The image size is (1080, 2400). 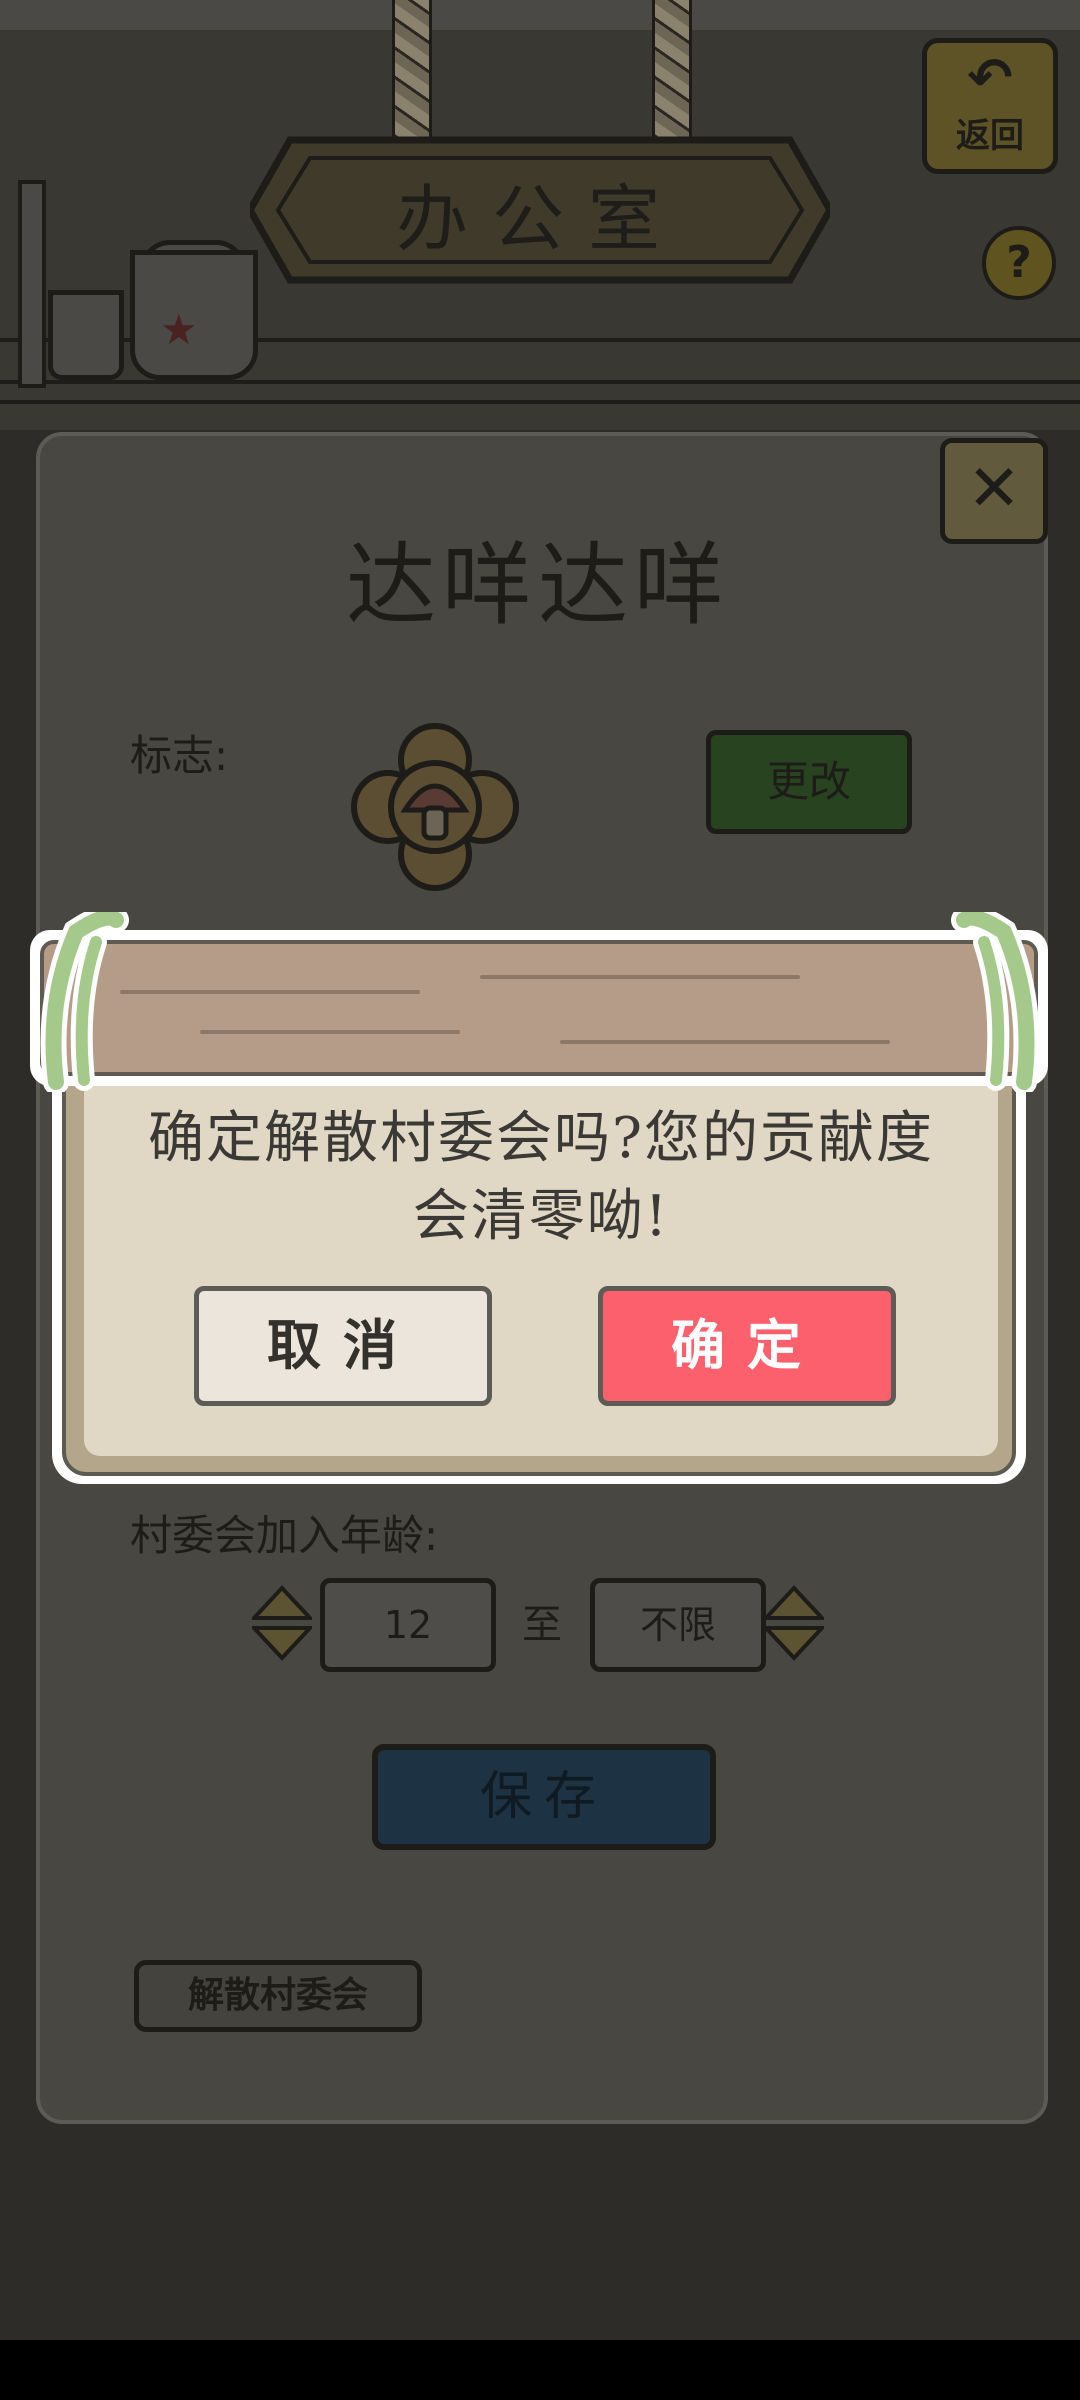 What do you see at coordinates (995, 1002) in the screenshot?
I see `vine-right-icon` at bounding box center [995, 1002].